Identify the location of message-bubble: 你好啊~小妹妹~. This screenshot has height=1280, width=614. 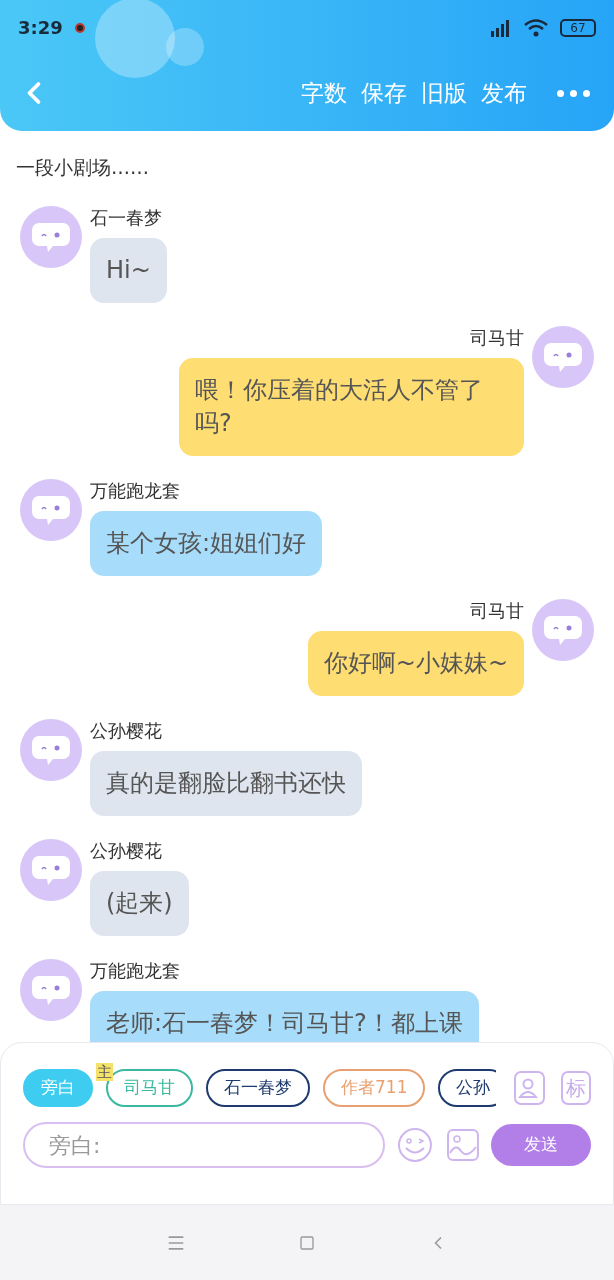
(415, 663).